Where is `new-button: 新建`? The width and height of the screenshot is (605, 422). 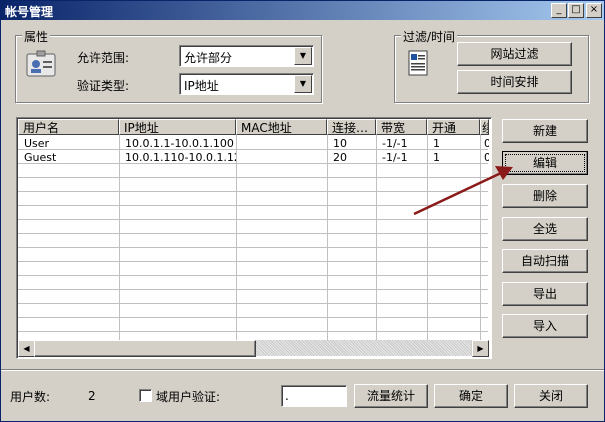
new-button: 新建 is located at coordinates (545, 131).